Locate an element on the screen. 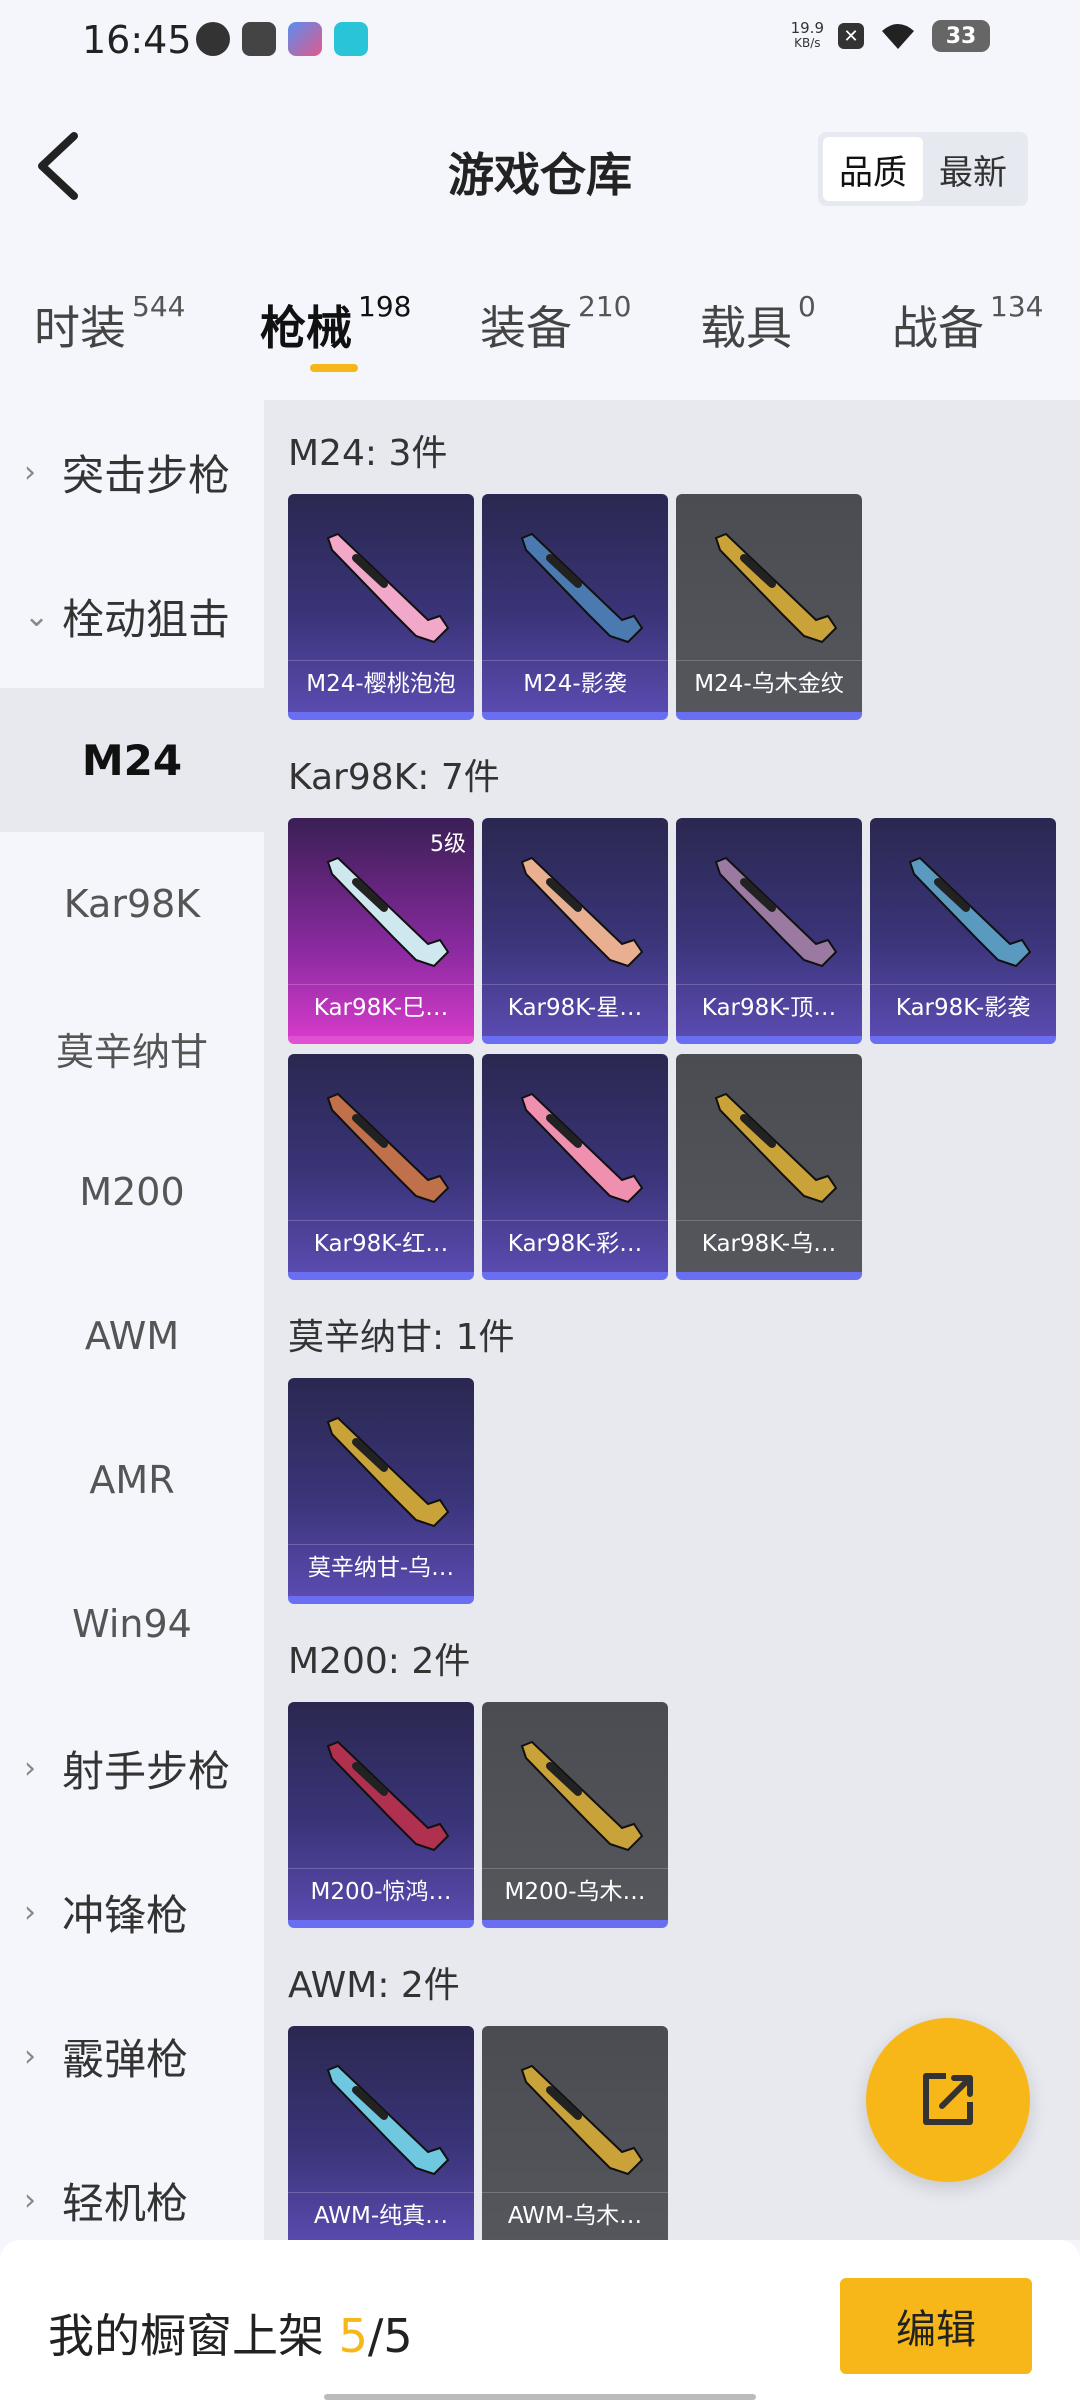 This screenshot has width=1080, height=2408. sidebar-item-shotgun: › 霰弹枪 is located at coordinates (132, 2056).